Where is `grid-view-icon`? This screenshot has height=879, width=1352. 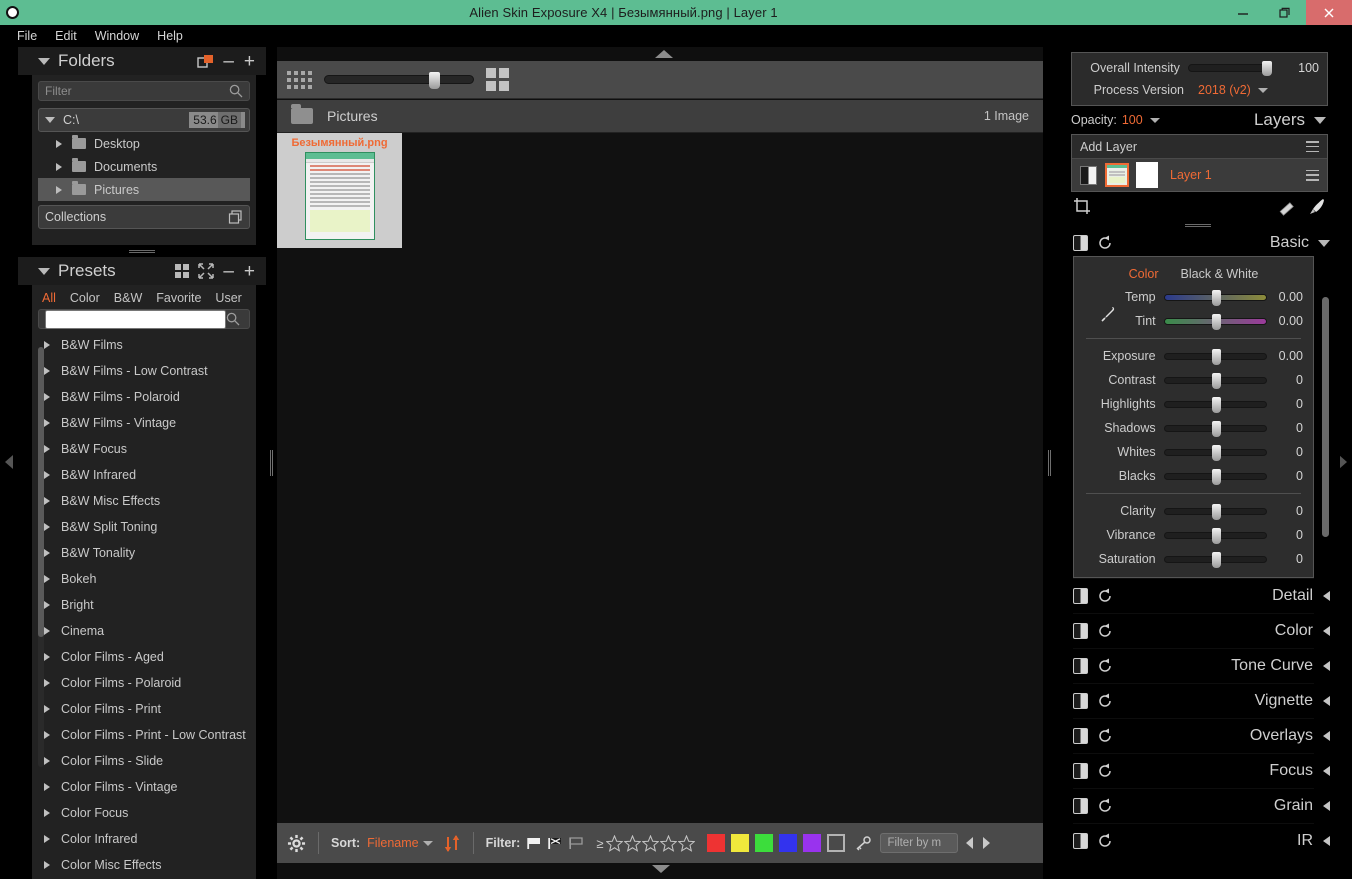
grid-view-icon is located at coordinates (182, 271).